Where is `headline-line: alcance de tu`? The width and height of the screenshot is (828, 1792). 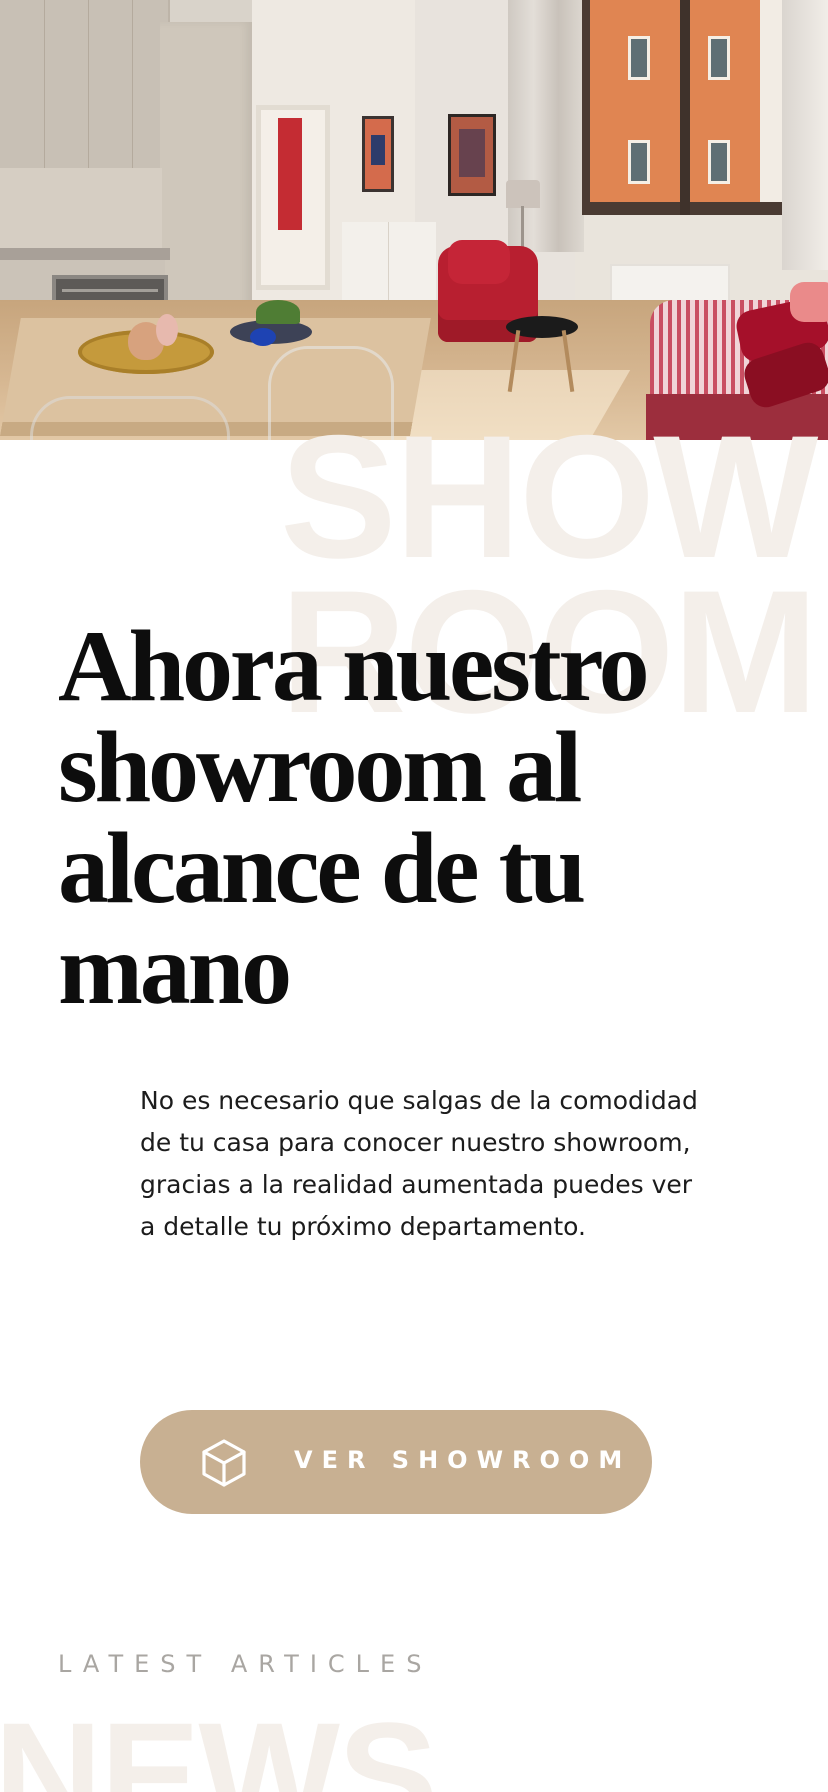 headline-line: alcance de tu is located at coordinates (322, 868).